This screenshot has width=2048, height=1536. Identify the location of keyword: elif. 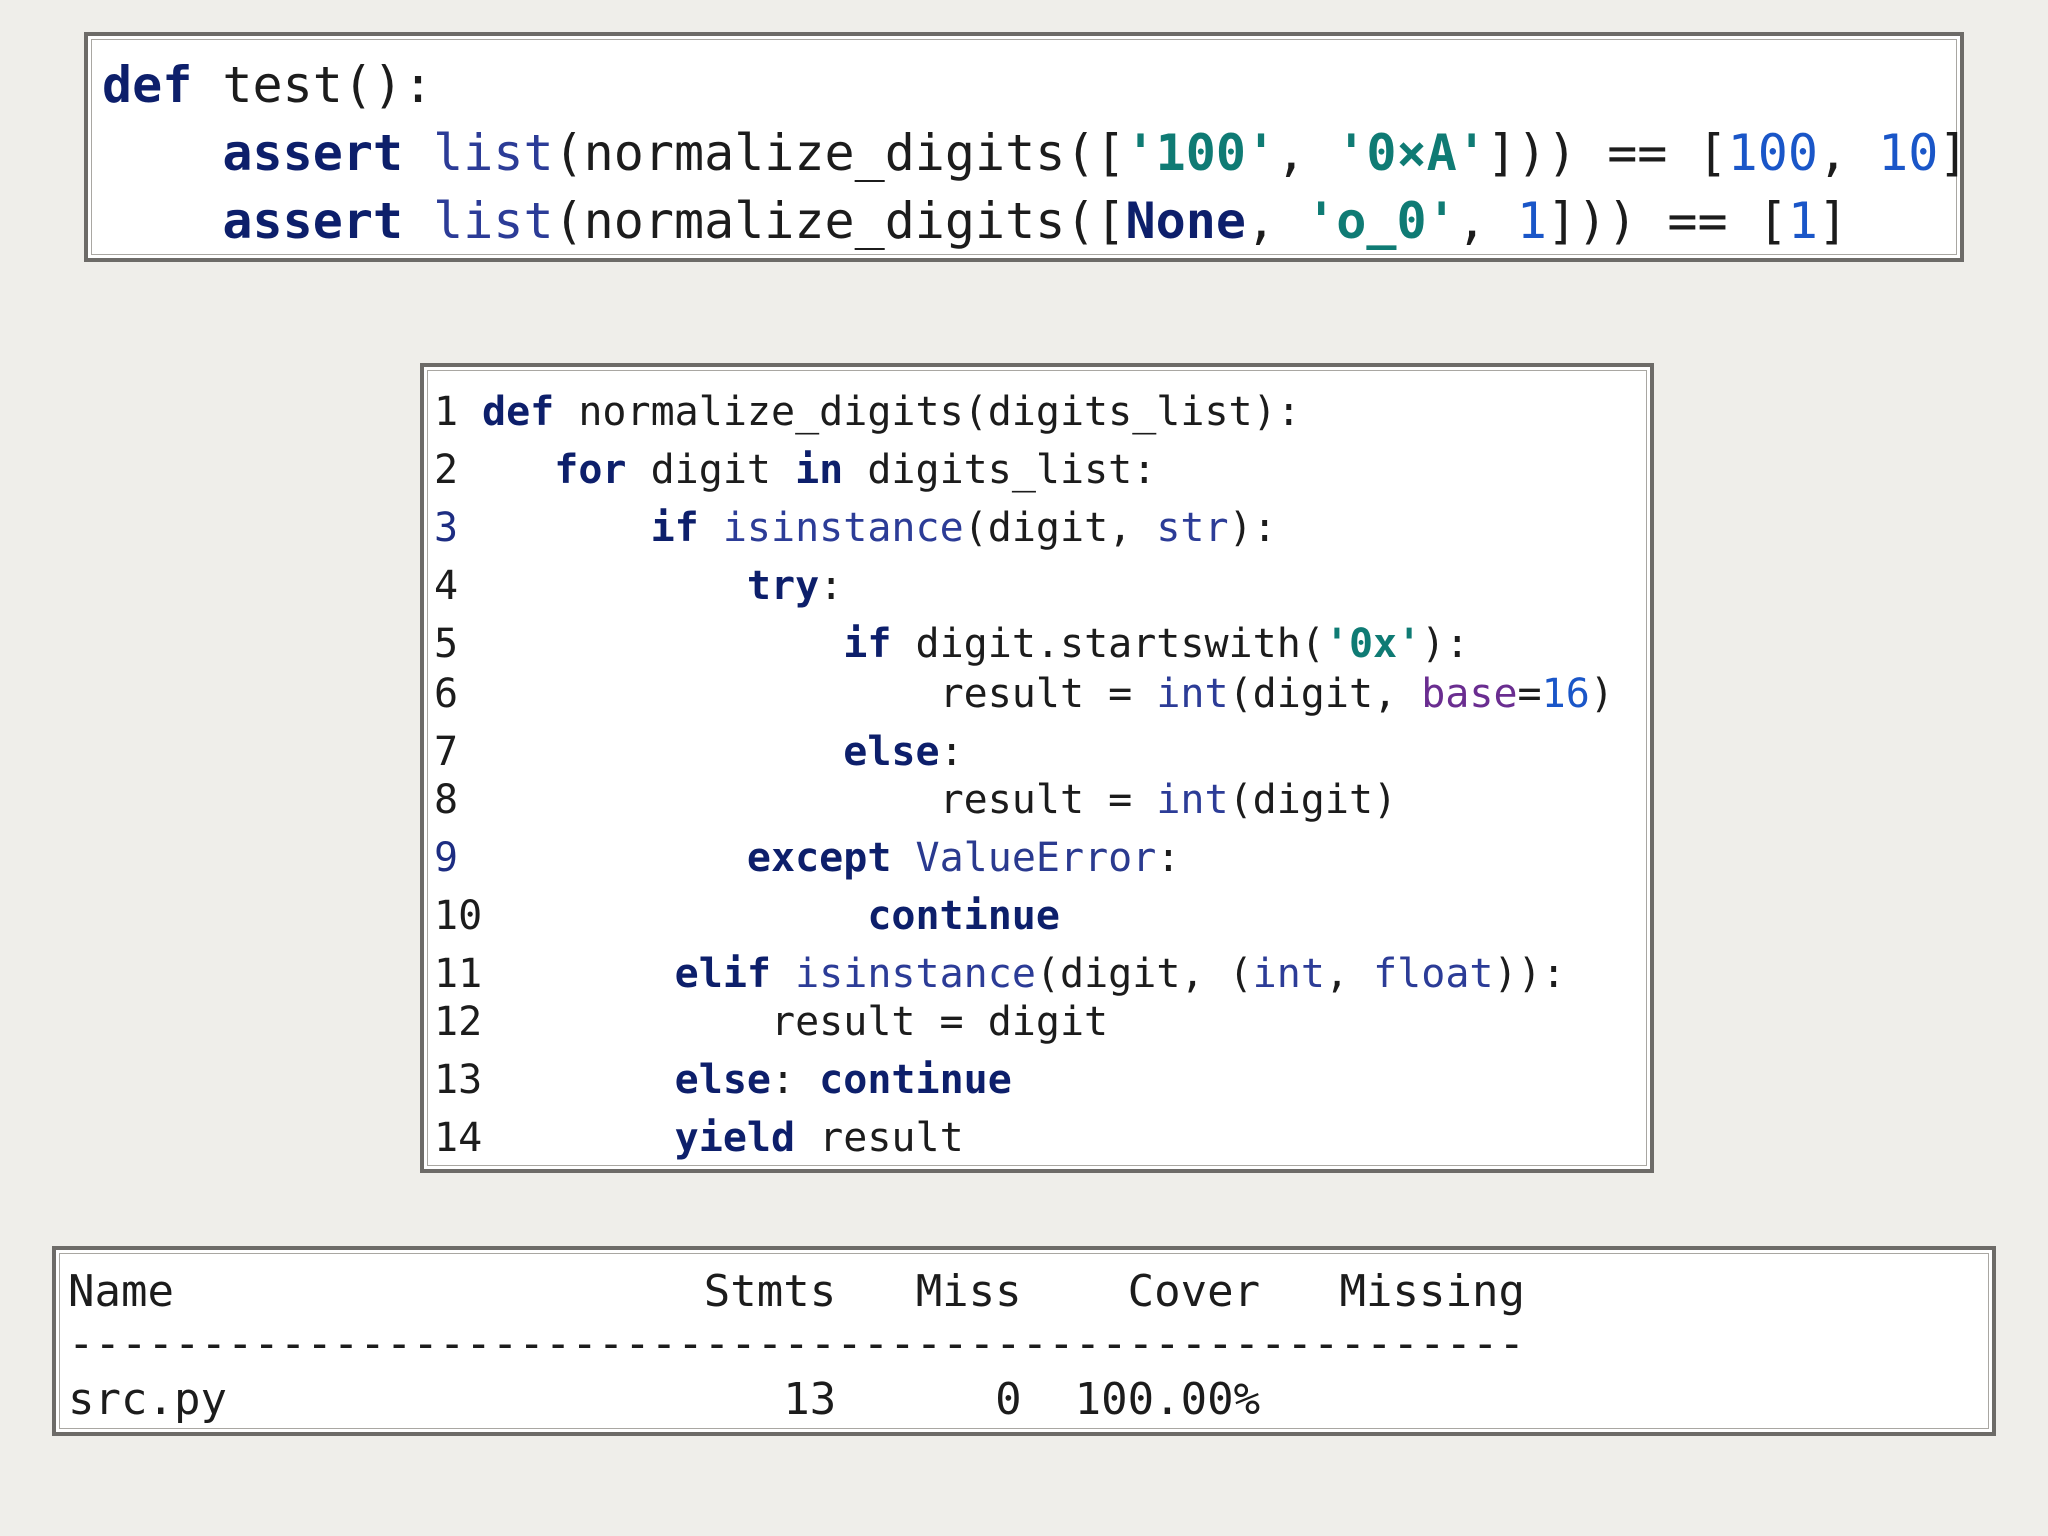
(722, 974).